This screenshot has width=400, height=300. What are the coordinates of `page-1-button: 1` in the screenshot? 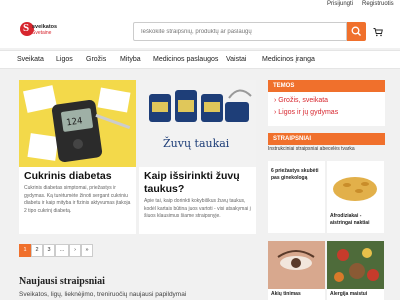 It's located at (25, 250).